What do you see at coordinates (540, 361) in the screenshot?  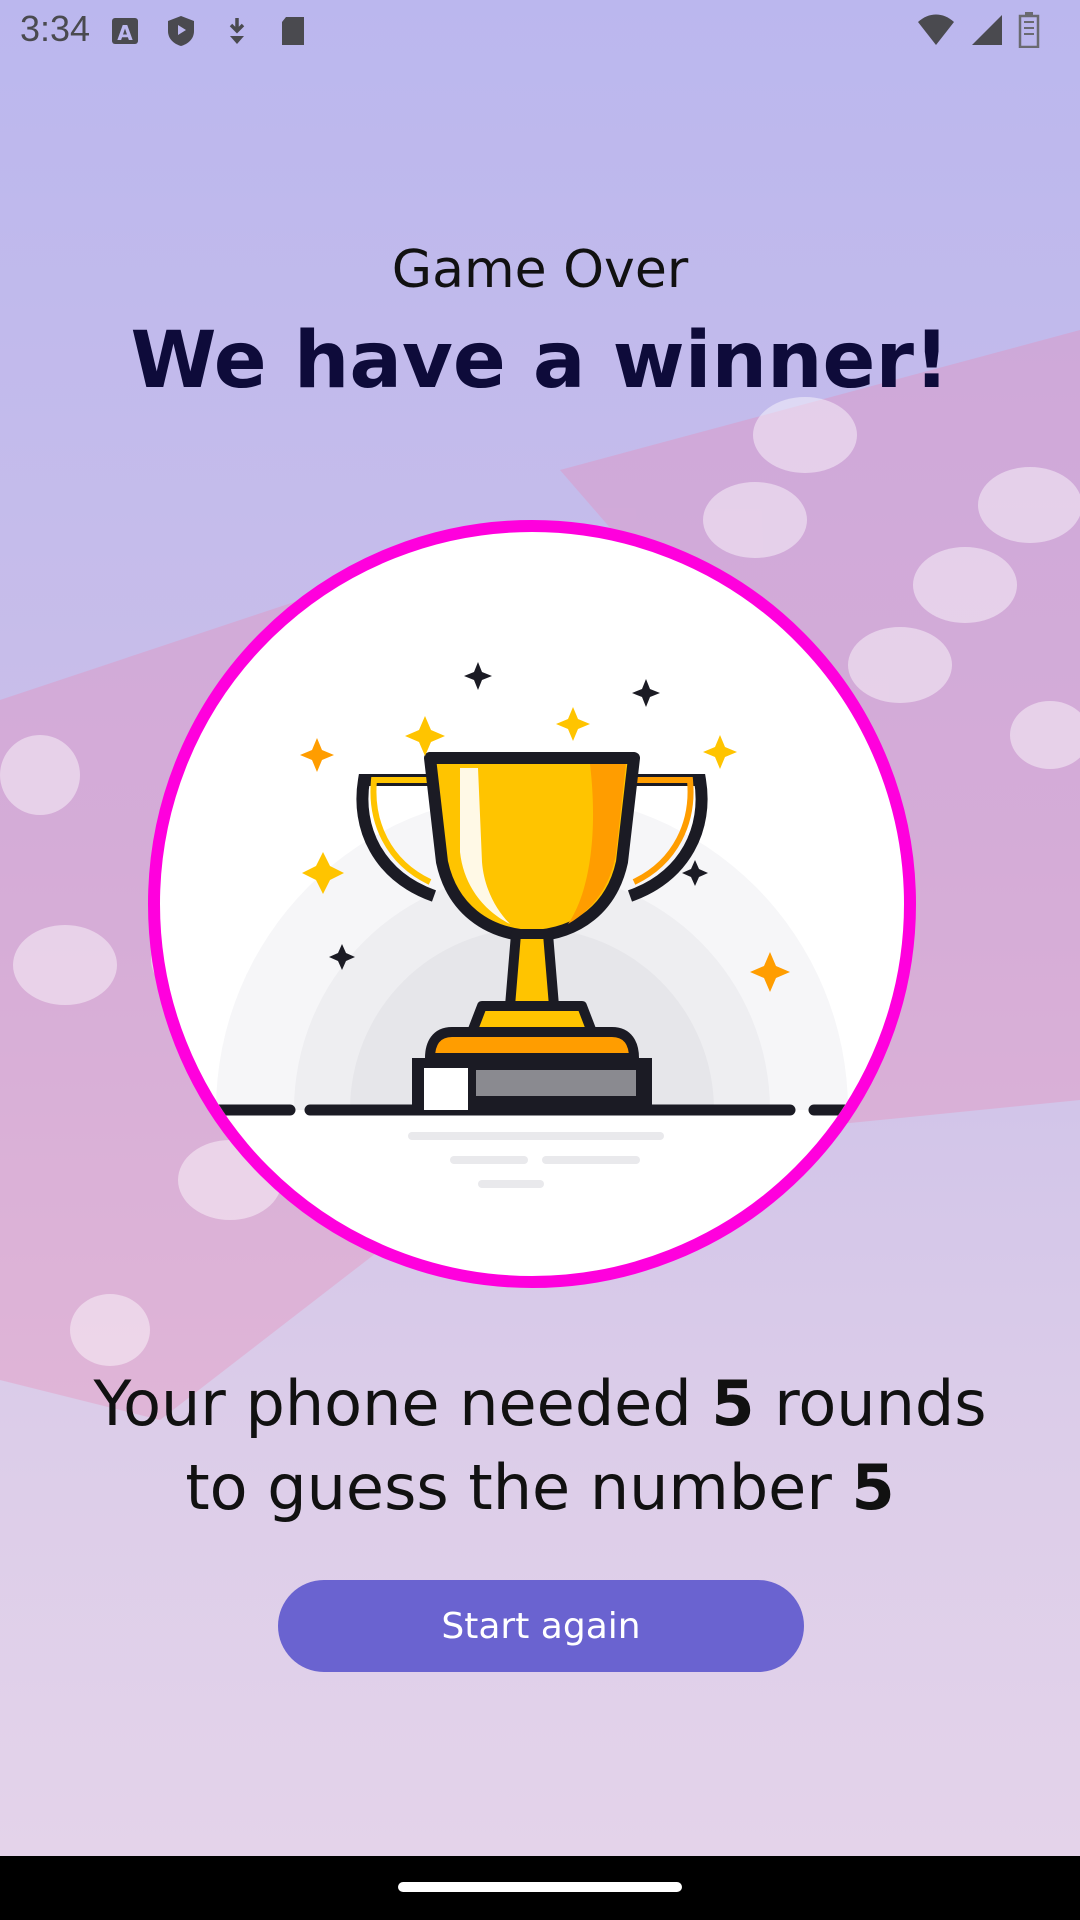 I see `winner-title: We have a winner!` at bounding box center [540, 361].